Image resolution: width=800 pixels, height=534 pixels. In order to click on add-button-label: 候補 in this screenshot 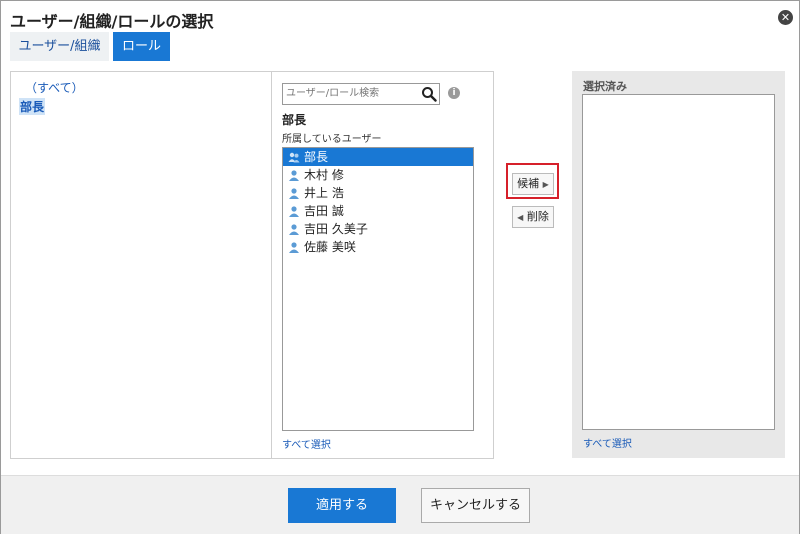, I will do `click(528, 183)`.